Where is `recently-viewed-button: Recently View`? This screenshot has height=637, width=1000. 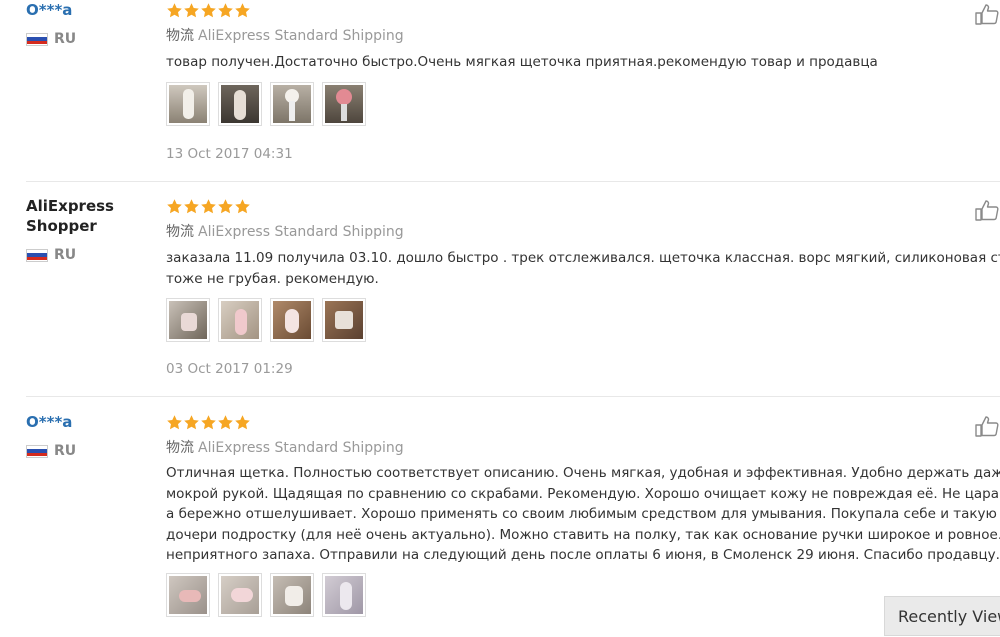 recently-viewed-button: Recently View is located at coordinates (942, 616).